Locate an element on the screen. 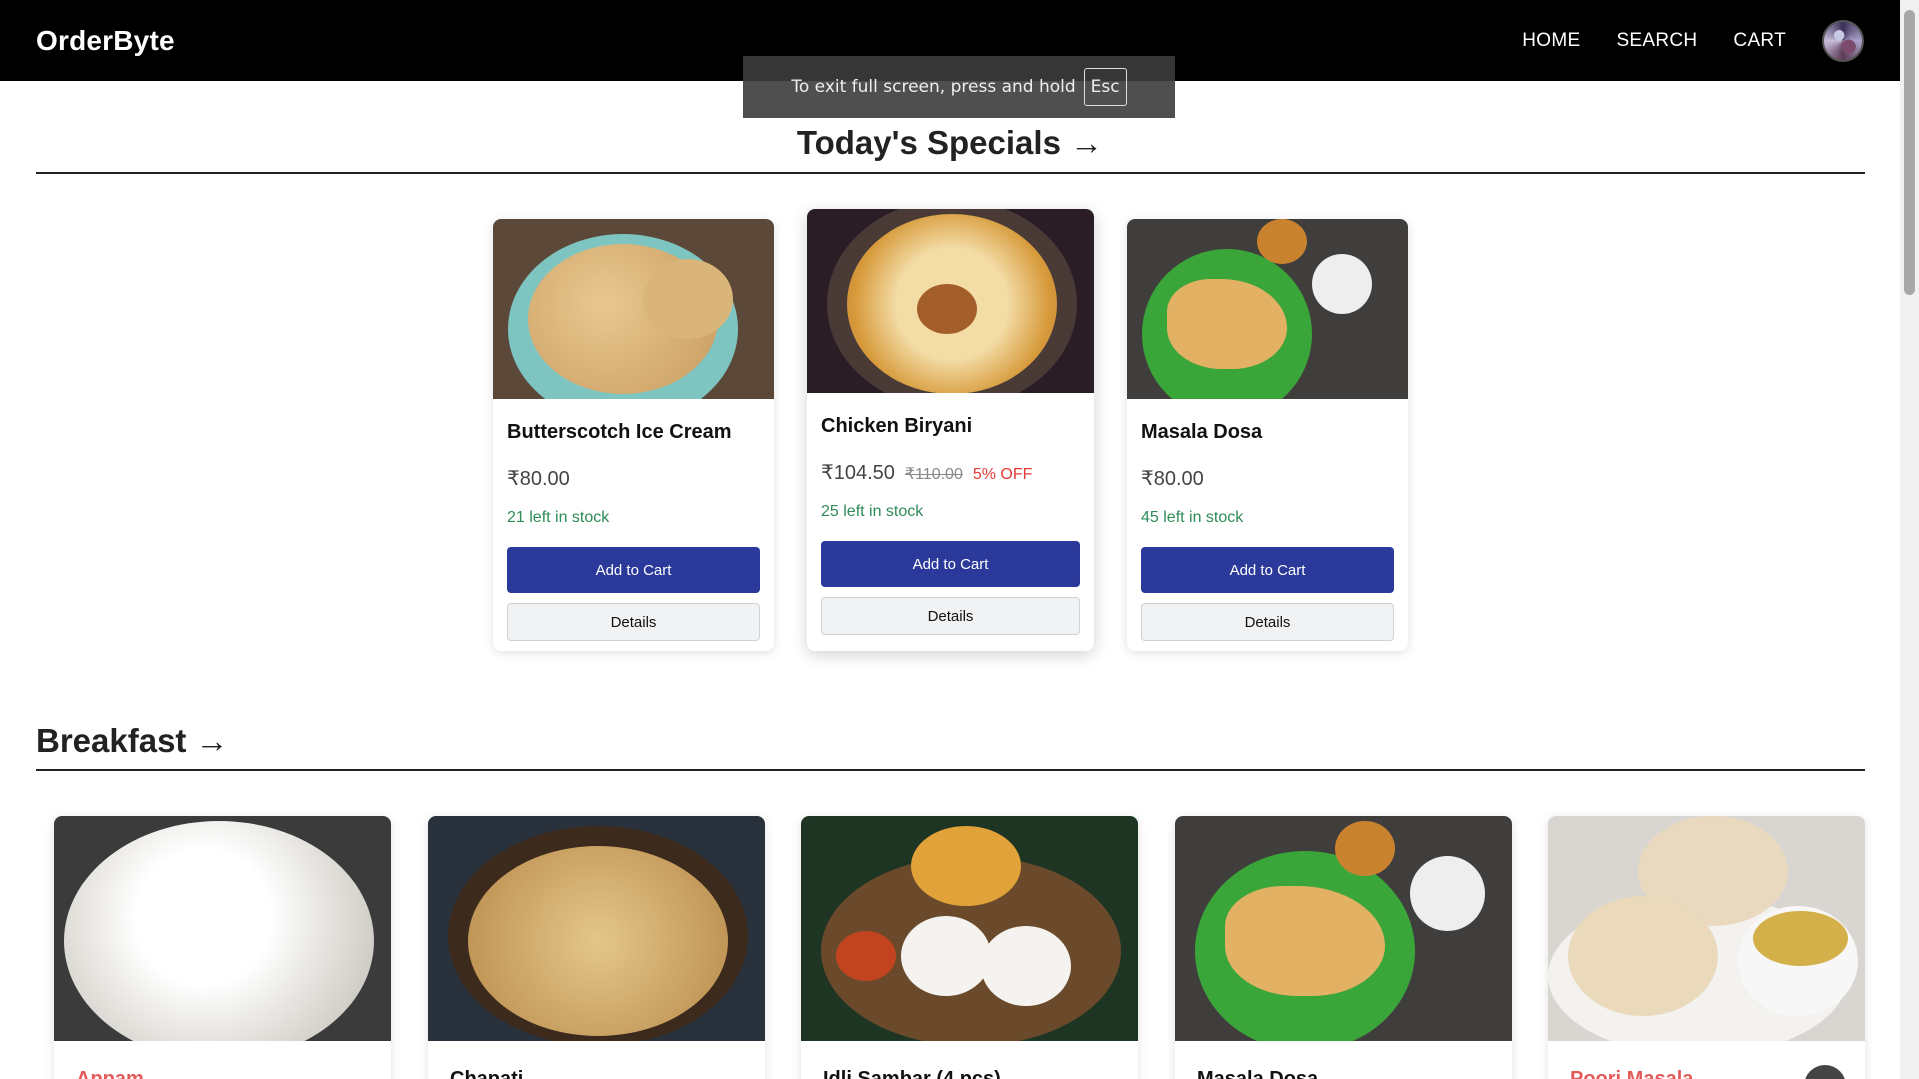  brand-logo: OrderByte is located at coordinates (105, 41).